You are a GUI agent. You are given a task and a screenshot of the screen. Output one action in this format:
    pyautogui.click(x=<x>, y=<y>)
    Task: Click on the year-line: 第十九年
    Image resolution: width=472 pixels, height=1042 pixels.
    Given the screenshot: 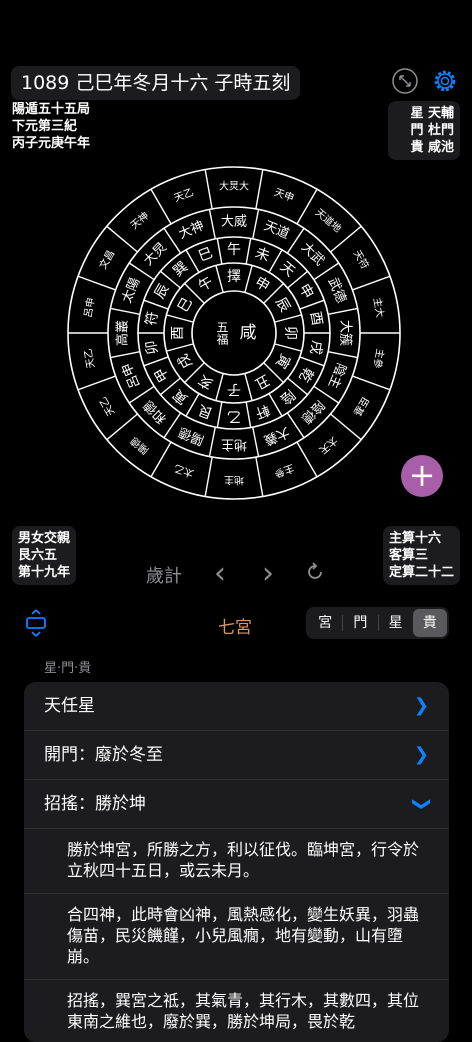 What is the action you would take?
    pyautogui.click(x=44, y=572)
    